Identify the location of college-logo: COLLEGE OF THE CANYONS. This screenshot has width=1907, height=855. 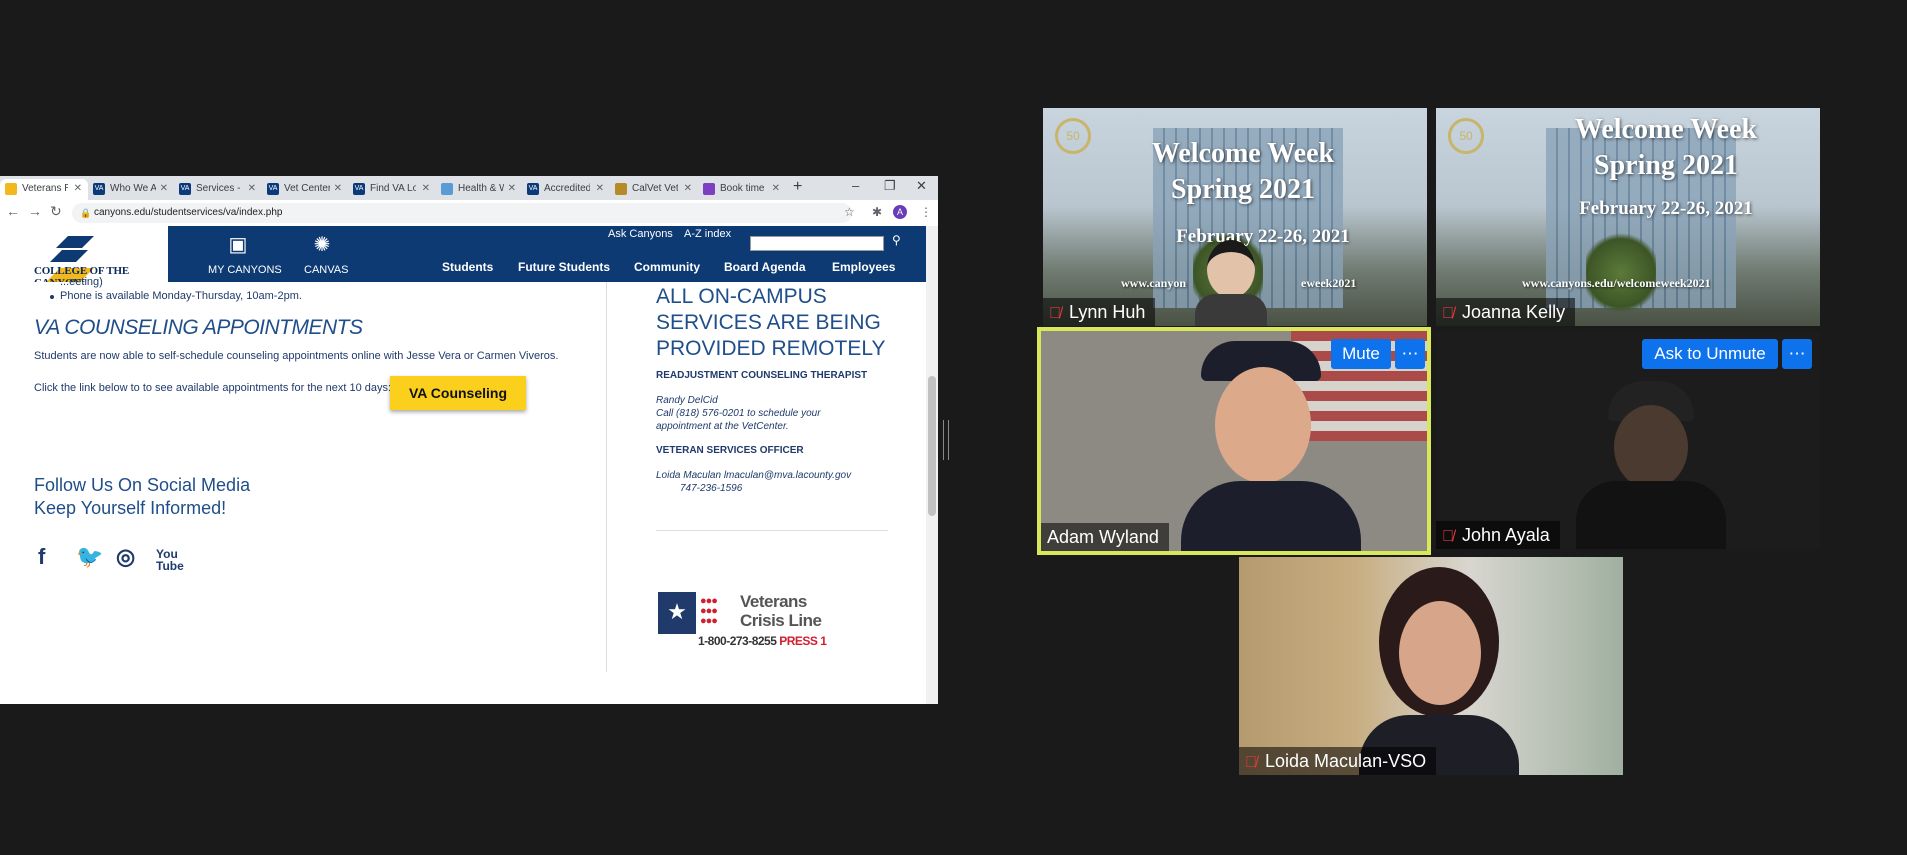
(81, 261).